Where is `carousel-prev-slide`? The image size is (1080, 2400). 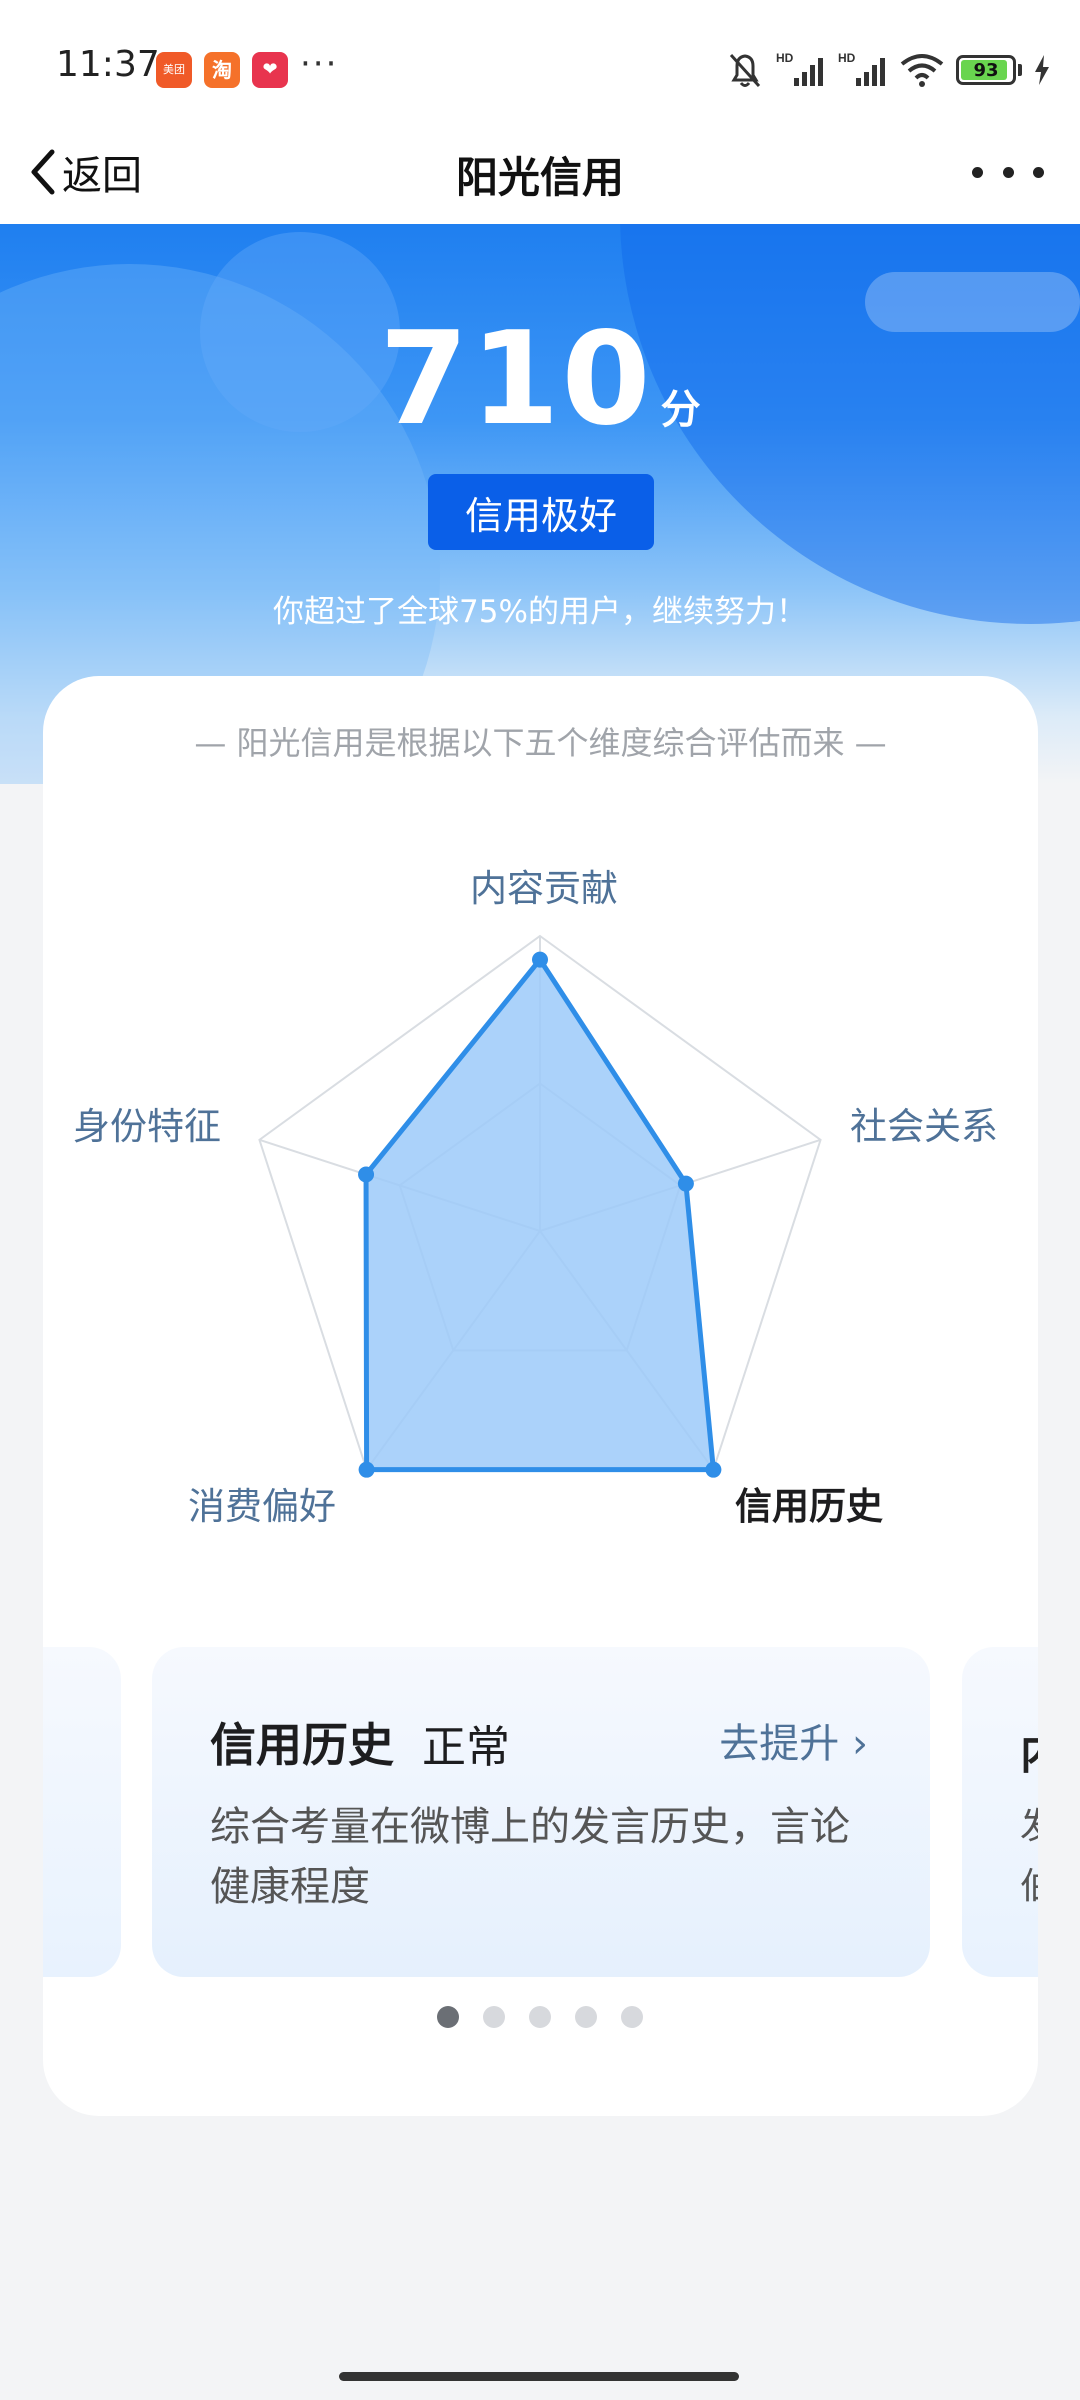
carousel-prev-slide is located at coordinates (82, 1812).